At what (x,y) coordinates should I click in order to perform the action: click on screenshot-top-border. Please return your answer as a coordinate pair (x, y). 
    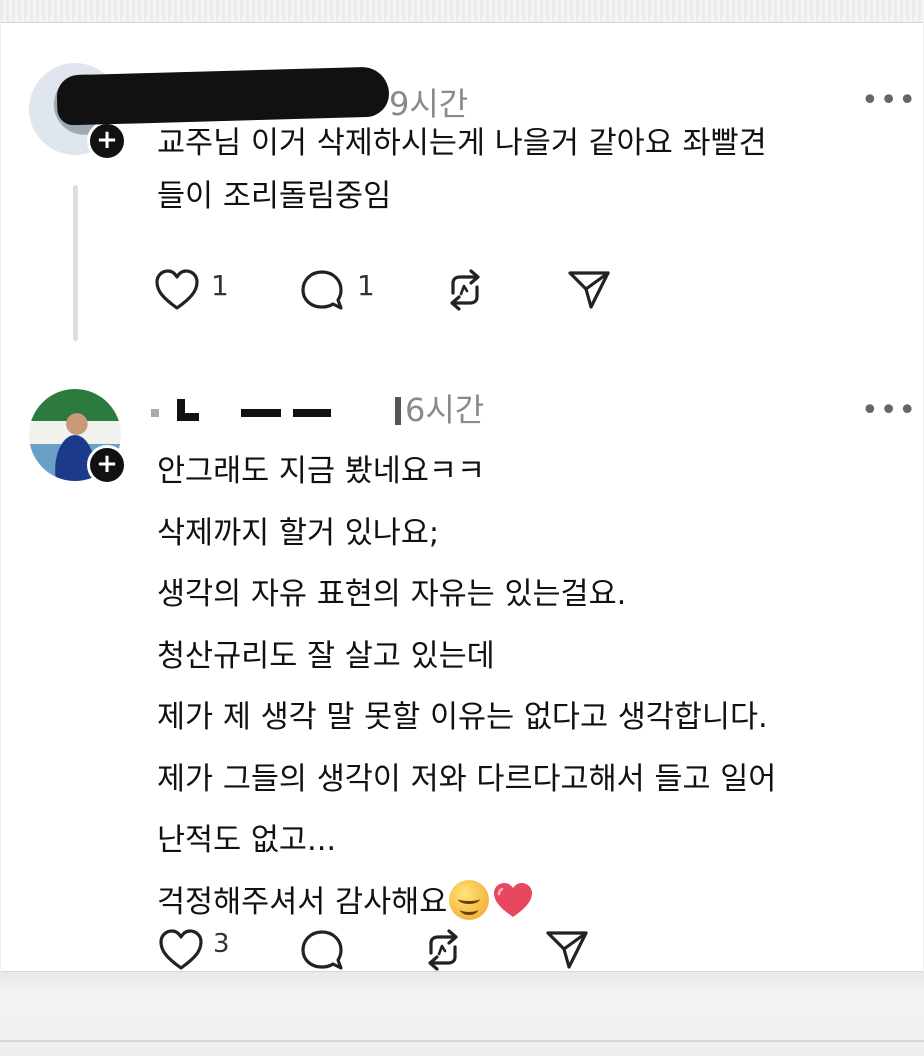
    Looking at the image, I should click on (462, 11).